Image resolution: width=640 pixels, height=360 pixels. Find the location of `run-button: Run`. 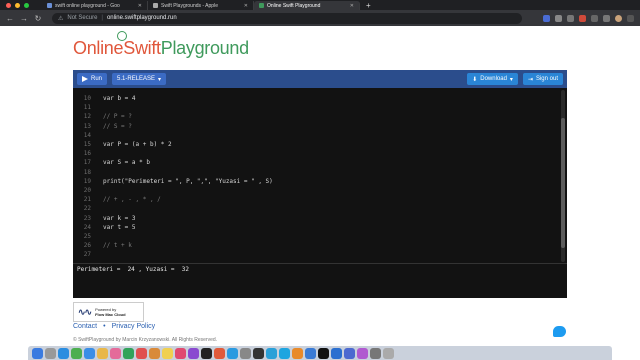

run-button: Run is located at coordinates (92, 79).